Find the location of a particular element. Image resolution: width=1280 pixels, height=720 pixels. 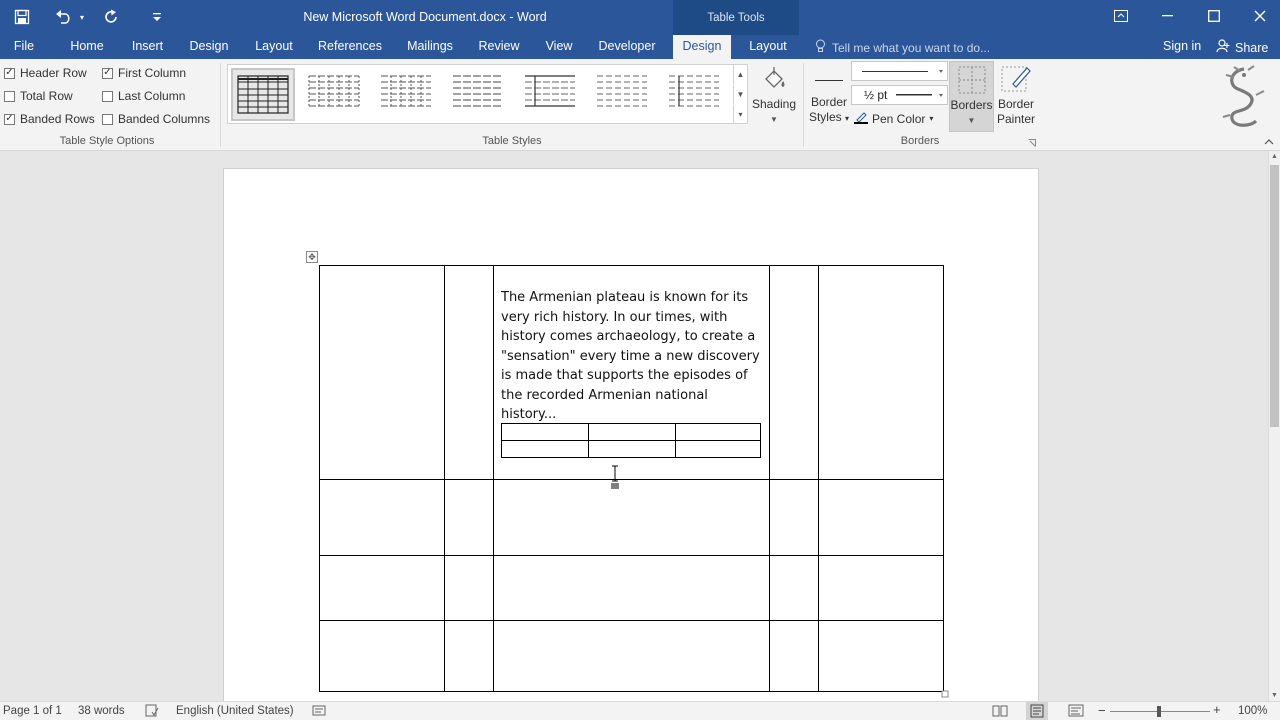

paragraph-line: very rich history. In our times, with is located at coordinates (614, 317).